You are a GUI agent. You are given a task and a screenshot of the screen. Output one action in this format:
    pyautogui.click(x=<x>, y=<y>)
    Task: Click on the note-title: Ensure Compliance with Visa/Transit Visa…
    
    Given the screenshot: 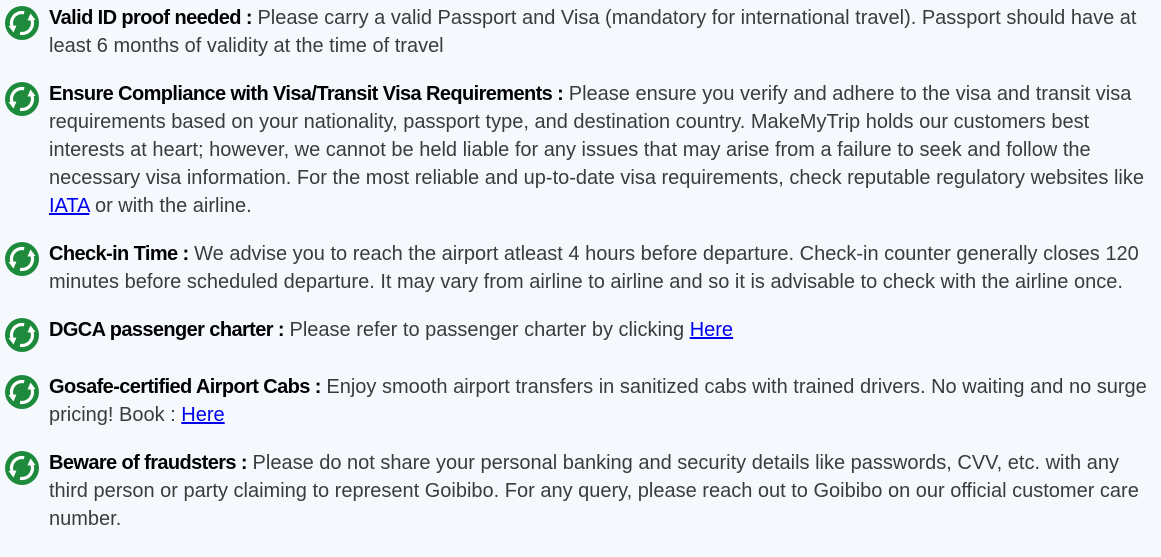 What is the action you would take?
    pyautogui.click(x=306, y=94)
    